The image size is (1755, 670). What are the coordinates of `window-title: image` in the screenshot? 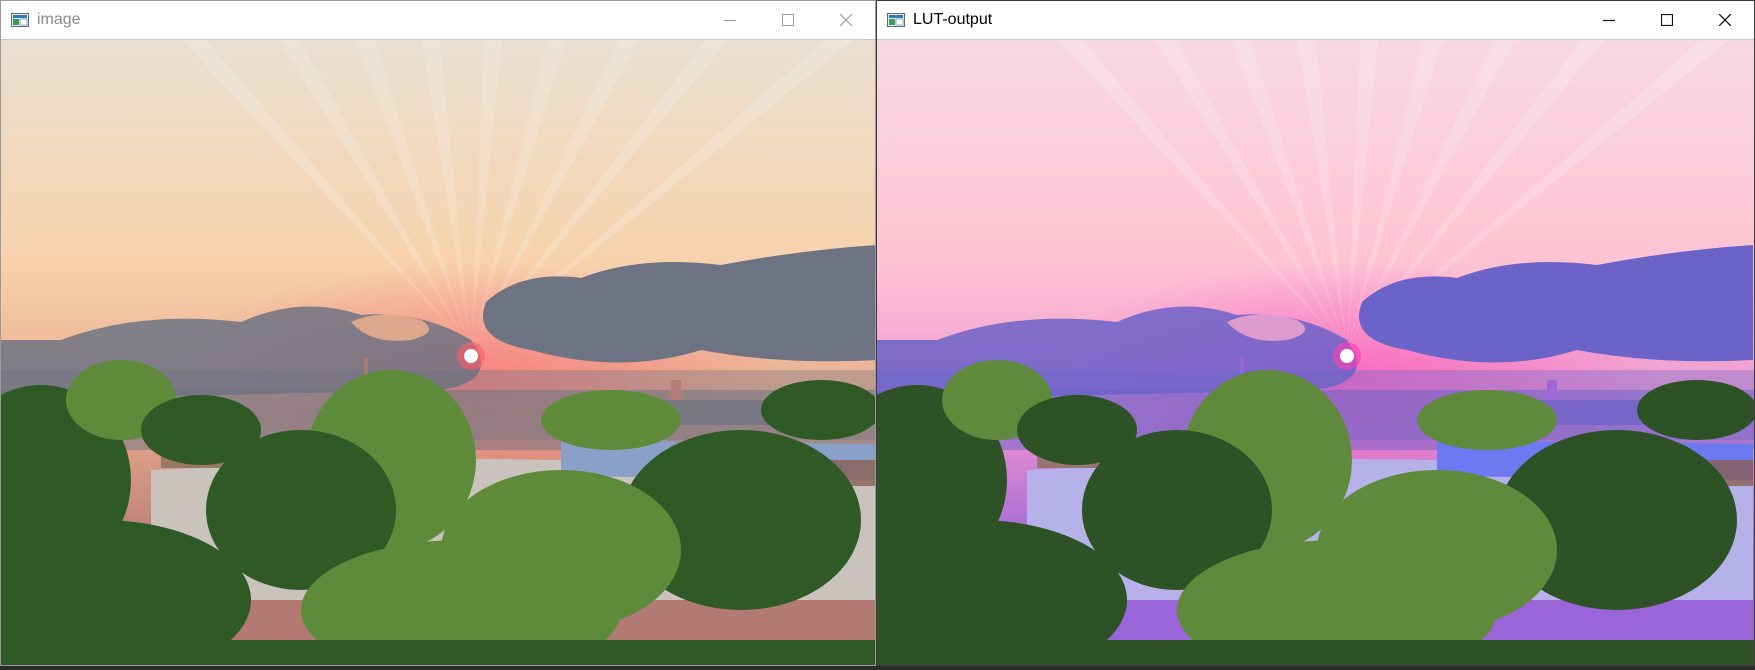 It's located at (59, 19).